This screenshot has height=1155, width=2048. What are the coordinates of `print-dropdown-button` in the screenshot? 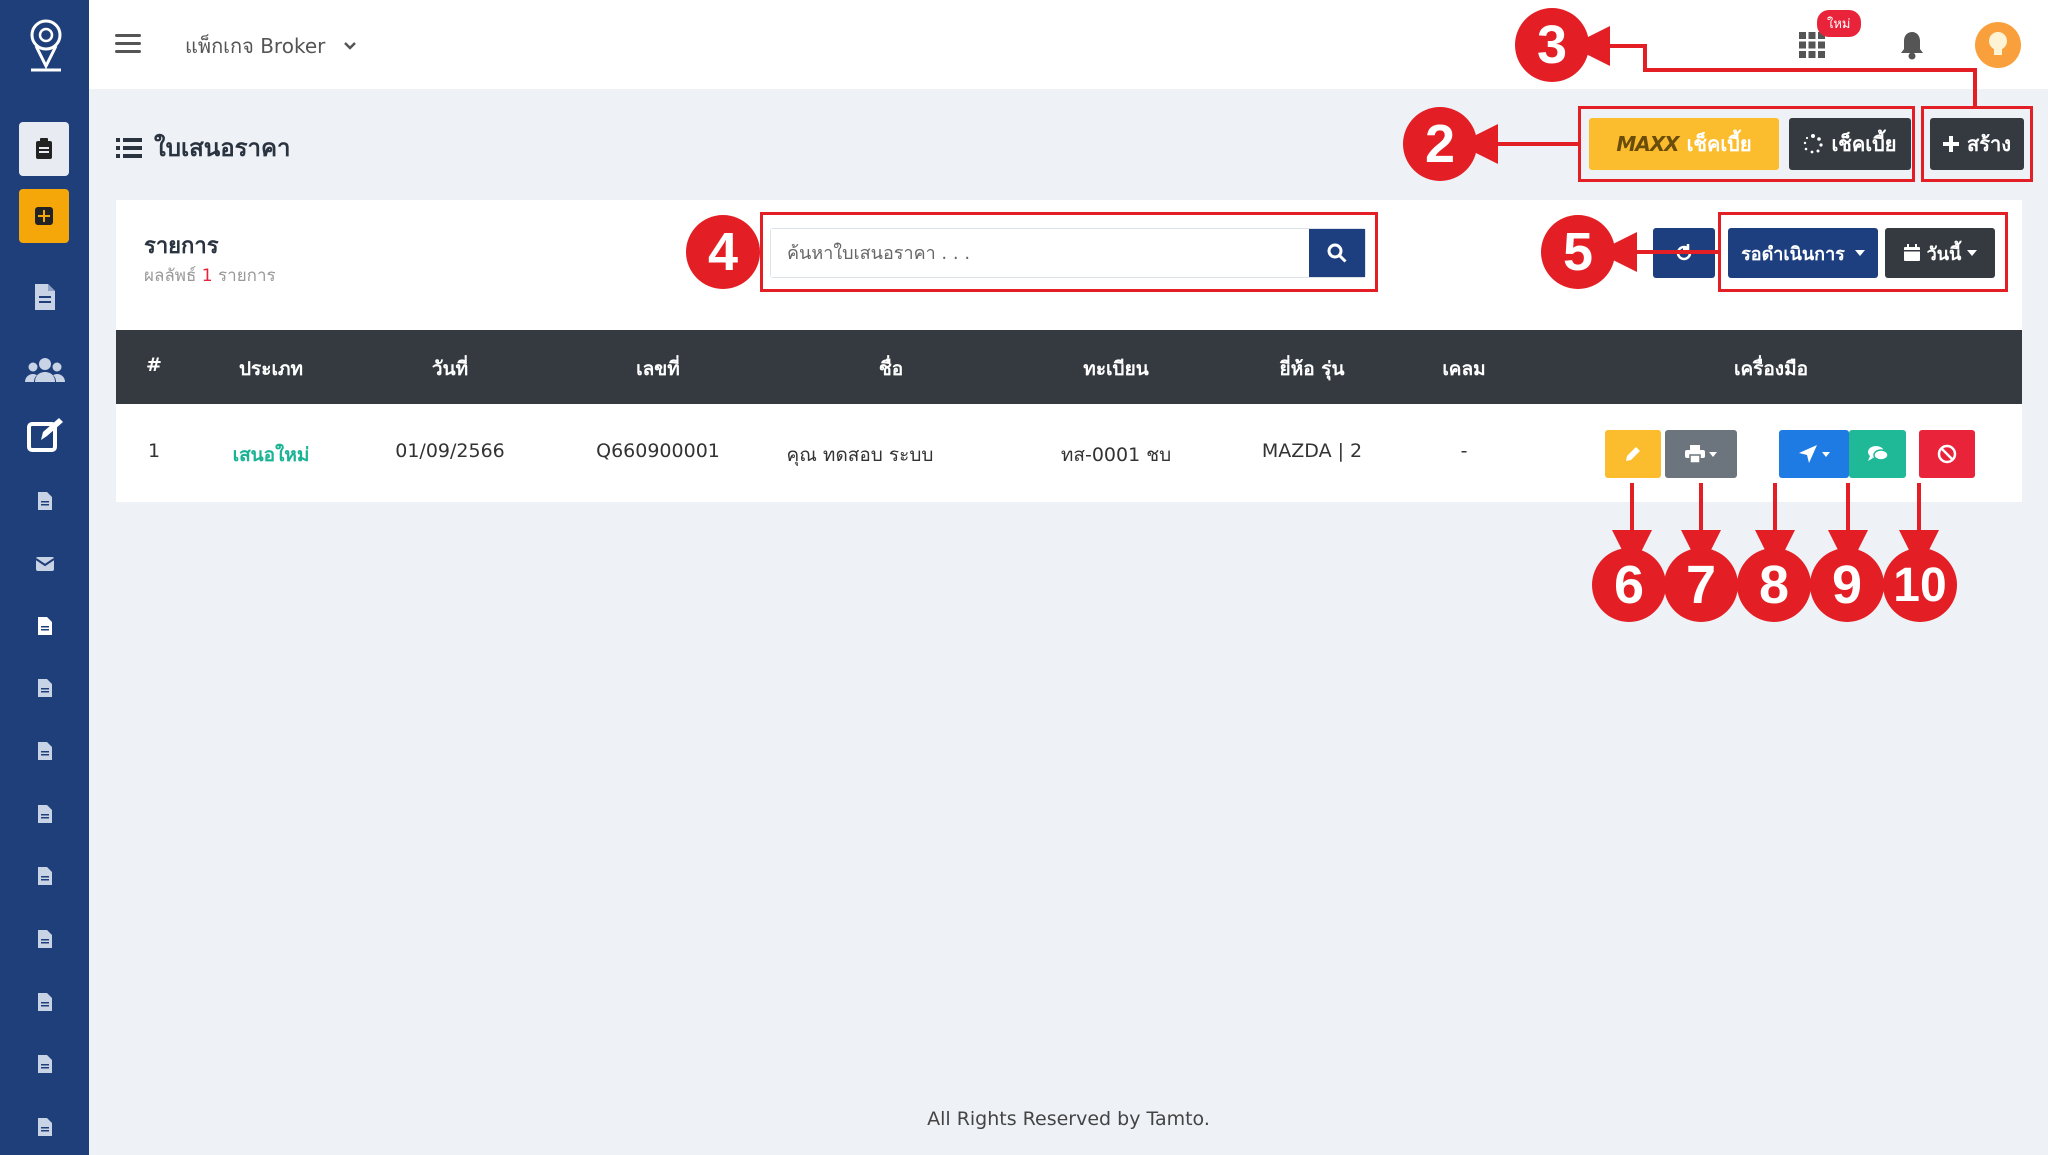 It's located at (1701, 454).